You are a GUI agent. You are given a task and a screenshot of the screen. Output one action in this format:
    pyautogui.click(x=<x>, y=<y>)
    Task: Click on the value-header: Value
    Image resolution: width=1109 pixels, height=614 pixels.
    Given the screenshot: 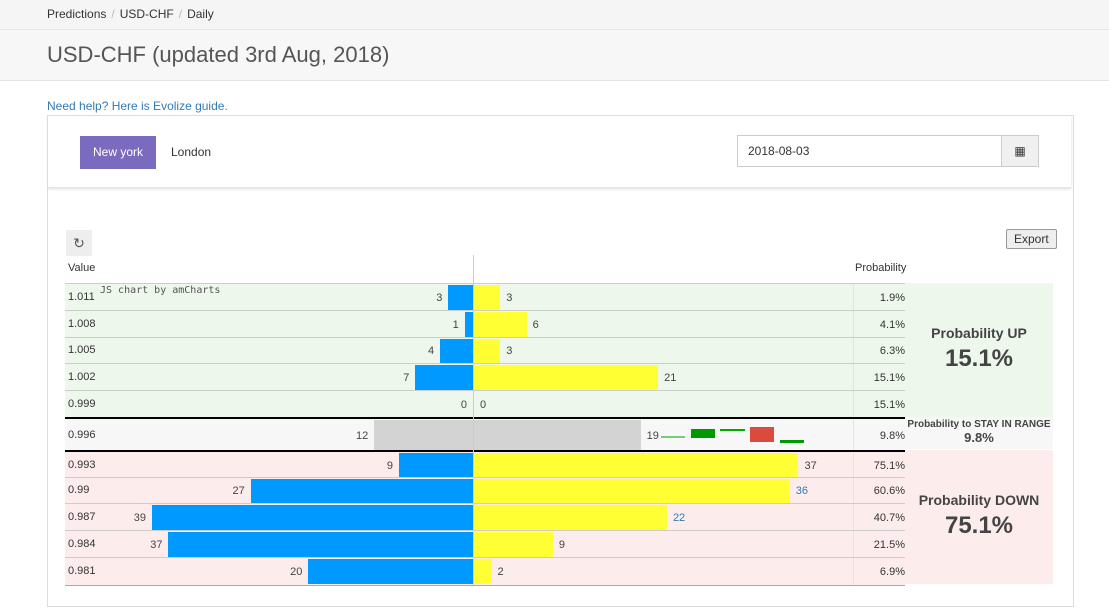 What is the action you would take?
    pyautogui.click(x=82, y=268)
    